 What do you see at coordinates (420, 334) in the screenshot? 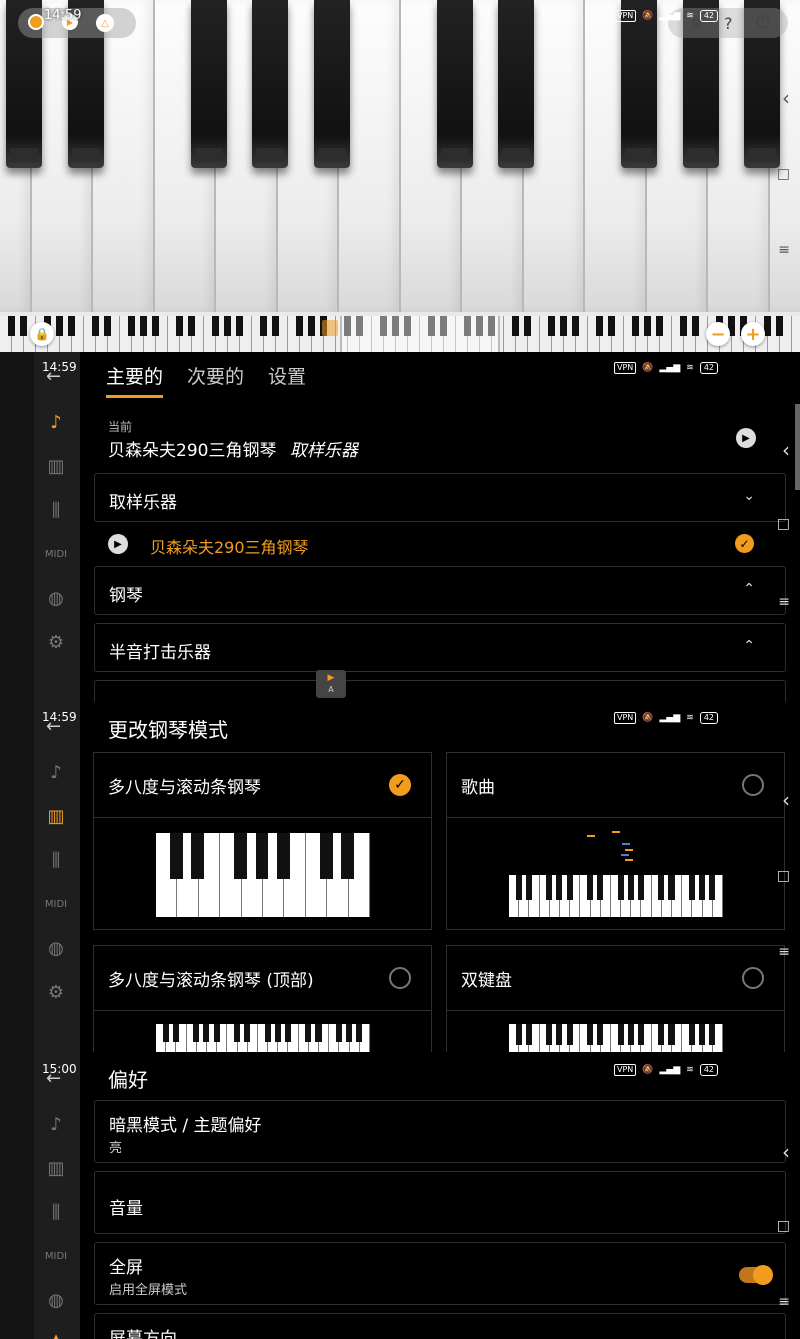
I see `octave-scroll-window` at bounding box center [420, 334].